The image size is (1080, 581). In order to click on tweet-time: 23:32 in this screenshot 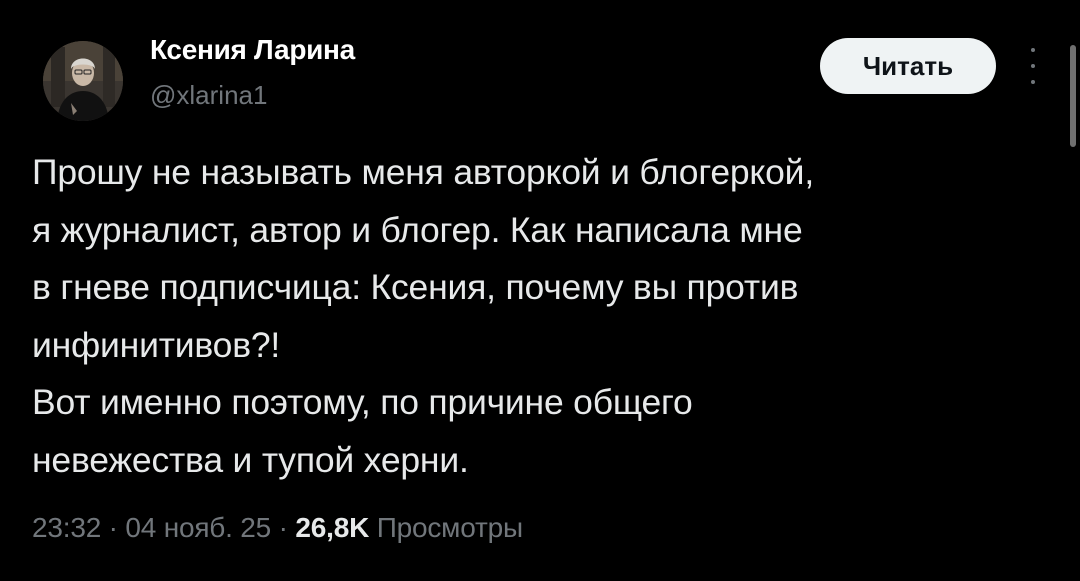, I will do `click(66, 527)`.